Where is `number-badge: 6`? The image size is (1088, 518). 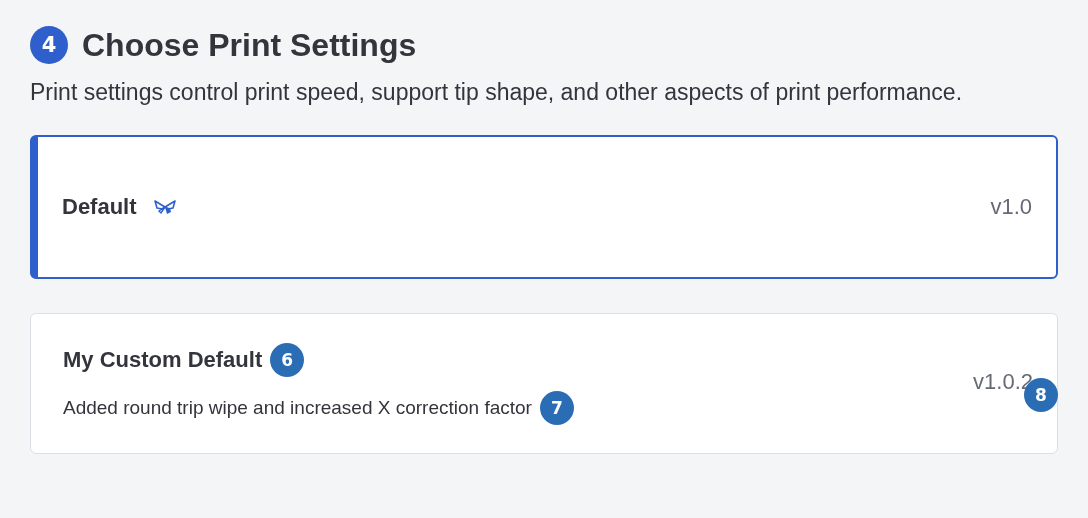 number-badge: 6 is located at coordinates (287, 359).